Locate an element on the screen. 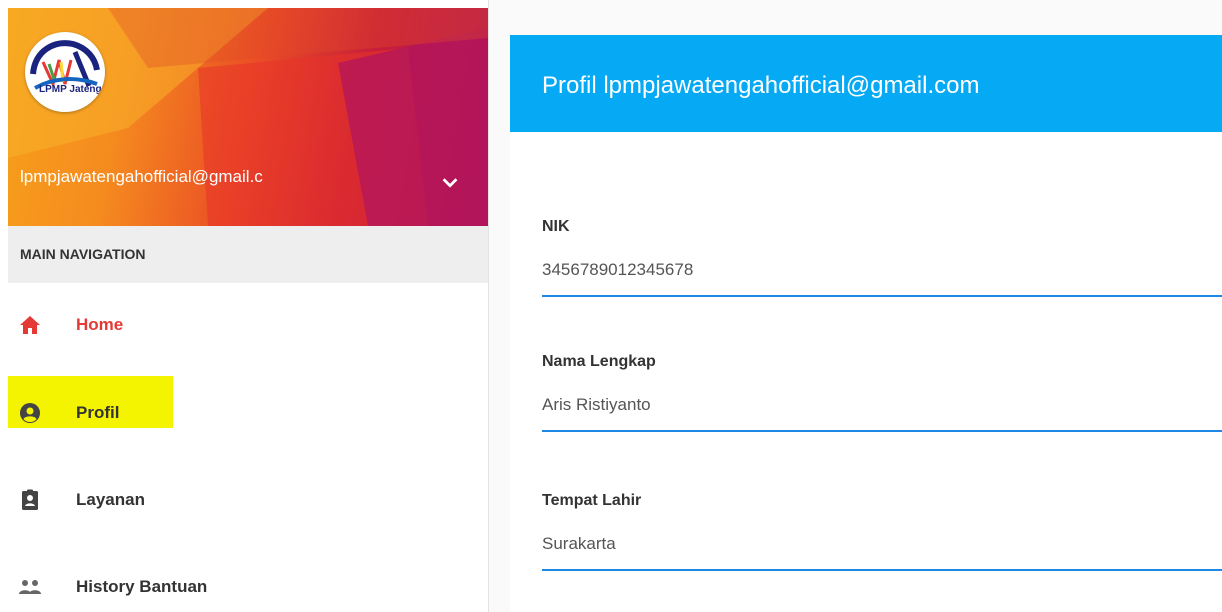 The height and width of the screenshot is (612, 1222). nav-header-label: MAIN NAVIGATION is located at coordinates (83, 254).